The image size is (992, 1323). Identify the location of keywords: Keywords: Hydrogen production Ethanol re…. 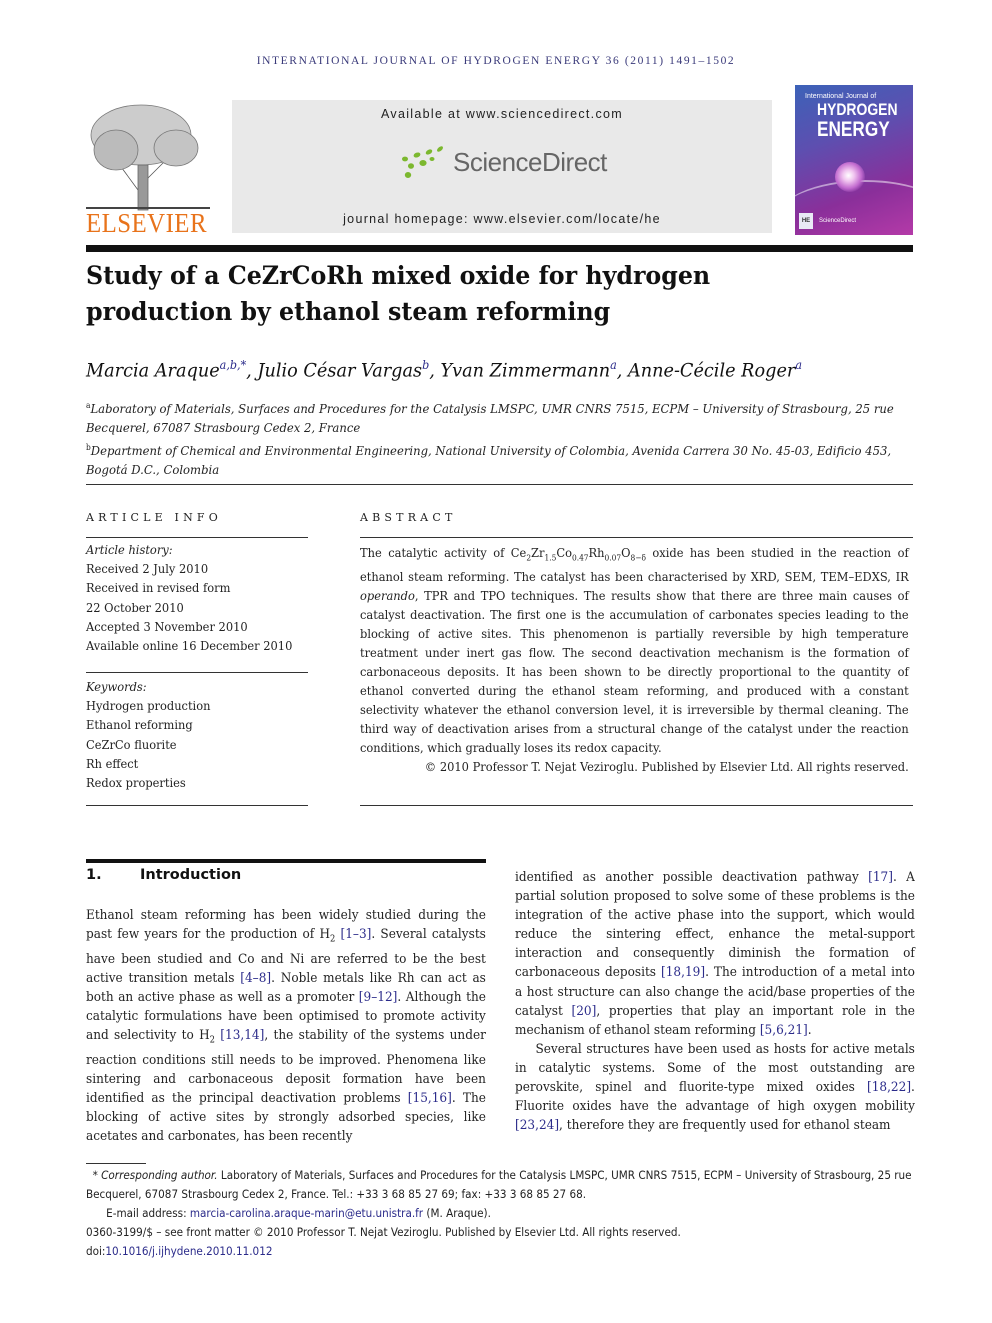
(190, 735).